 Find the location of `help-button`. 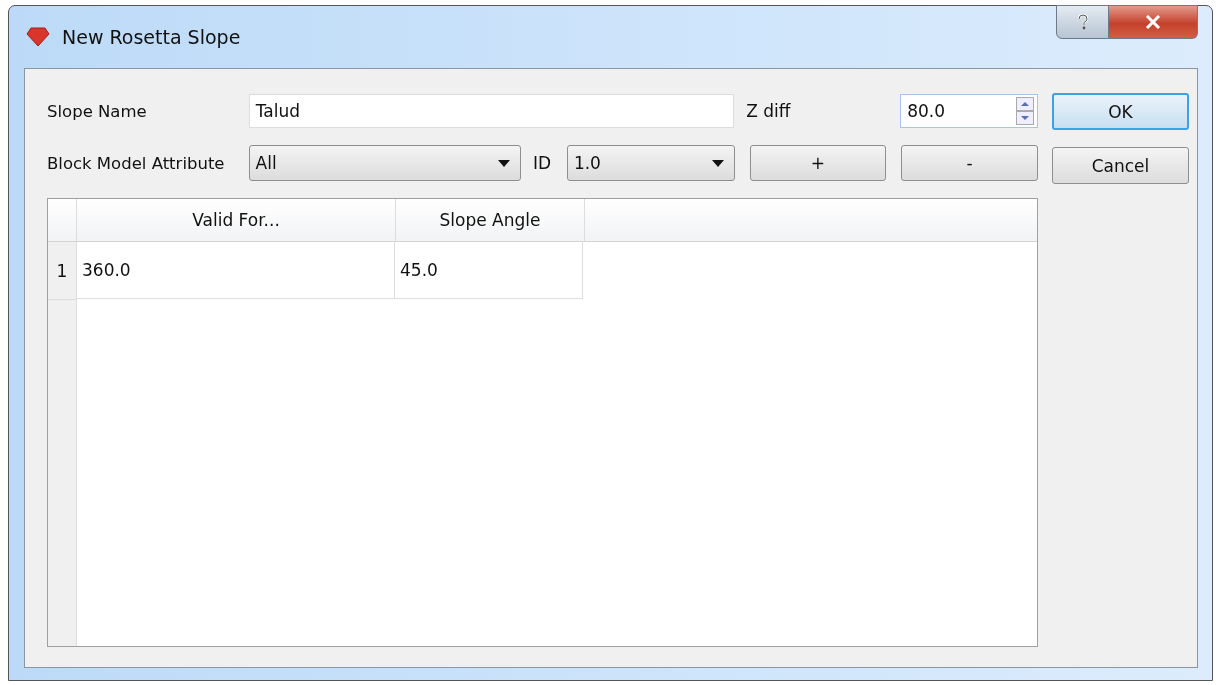

help-button is located at coordinates (1082, 22).